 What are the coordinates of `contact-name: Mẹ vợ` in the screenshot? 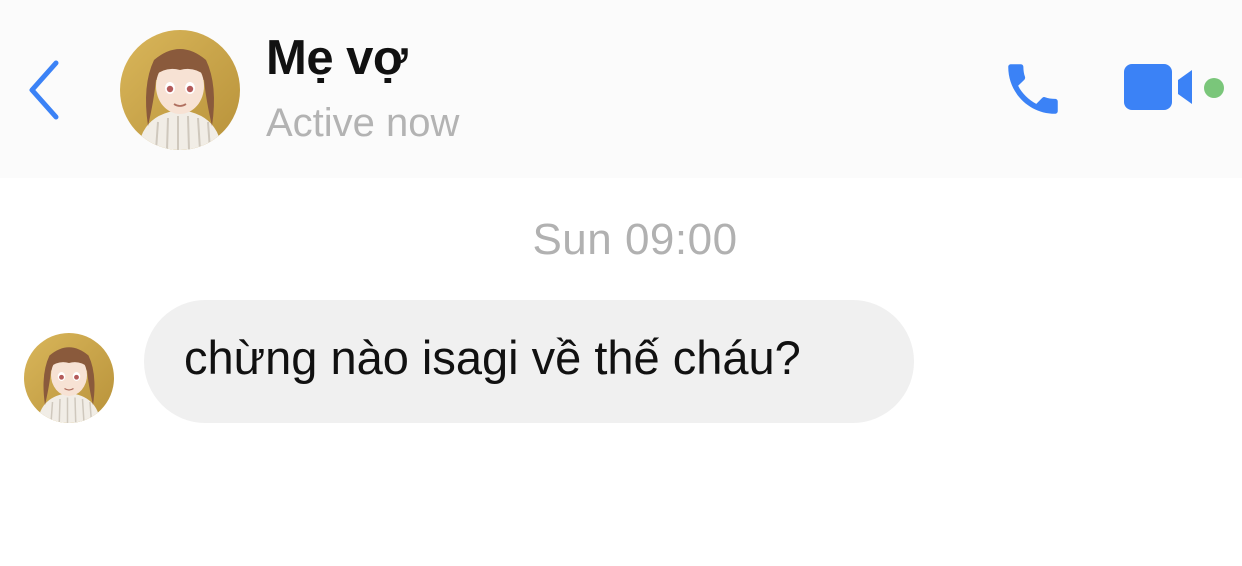 It's located at (337, 58).